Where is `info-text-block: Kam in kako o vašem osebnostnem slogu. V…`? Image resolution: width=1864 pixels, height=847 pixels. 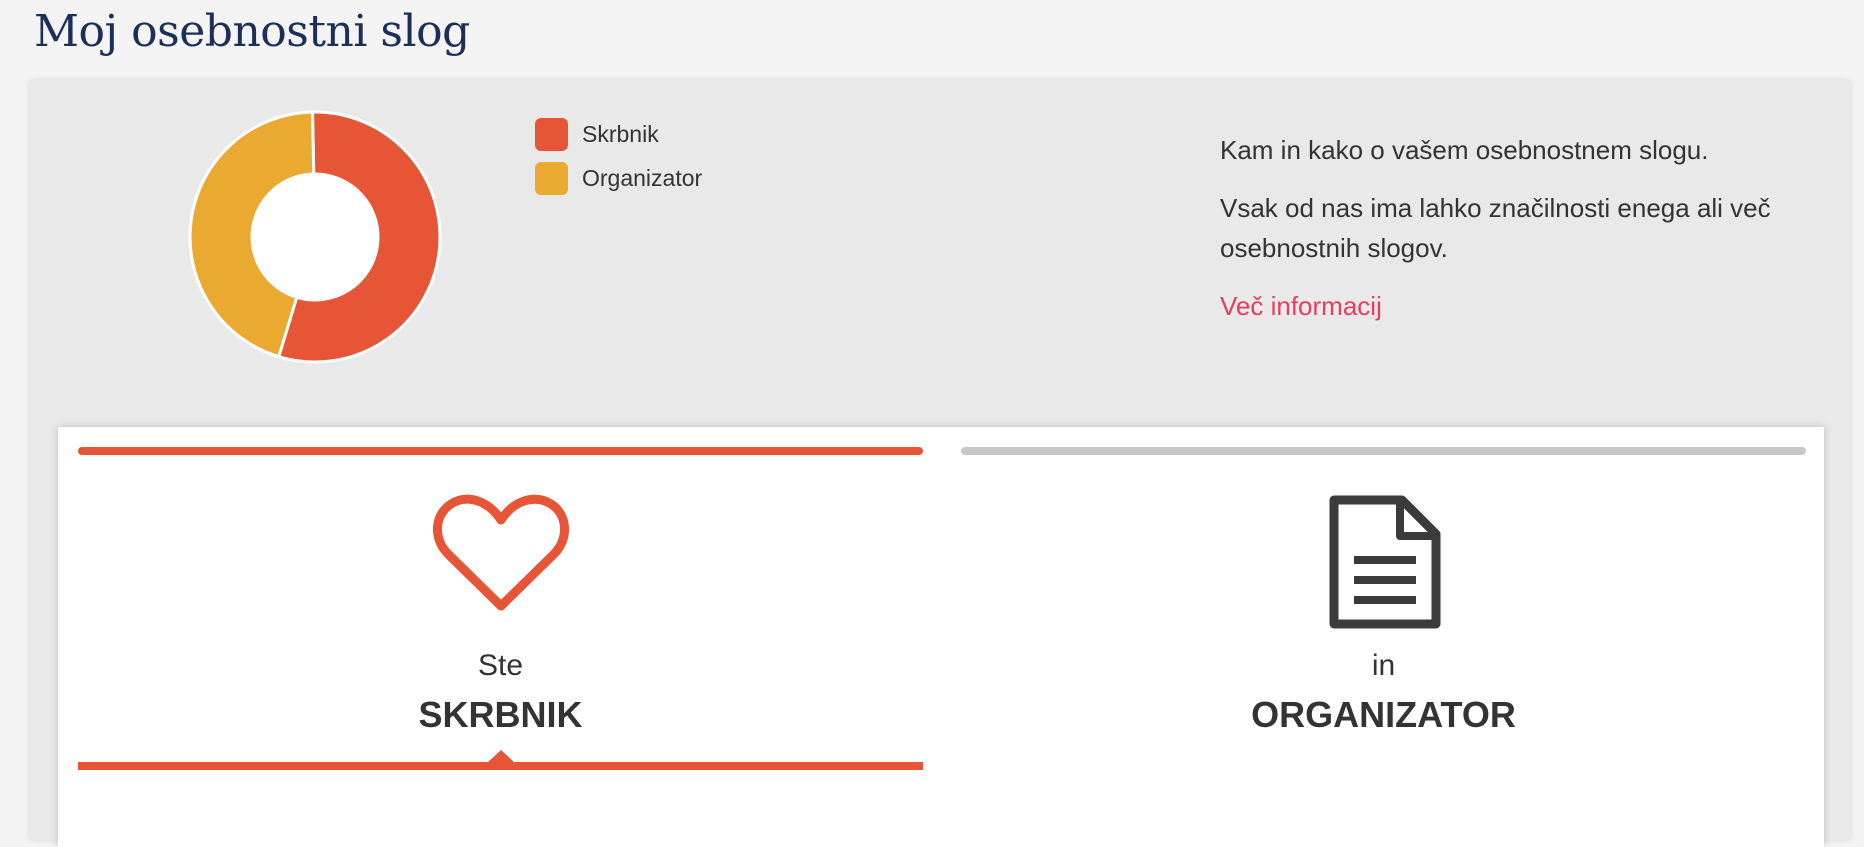 info-text-block: Kam in kako o vašem osebnostnem slogu. V… is located at coordinates (1510, 228).